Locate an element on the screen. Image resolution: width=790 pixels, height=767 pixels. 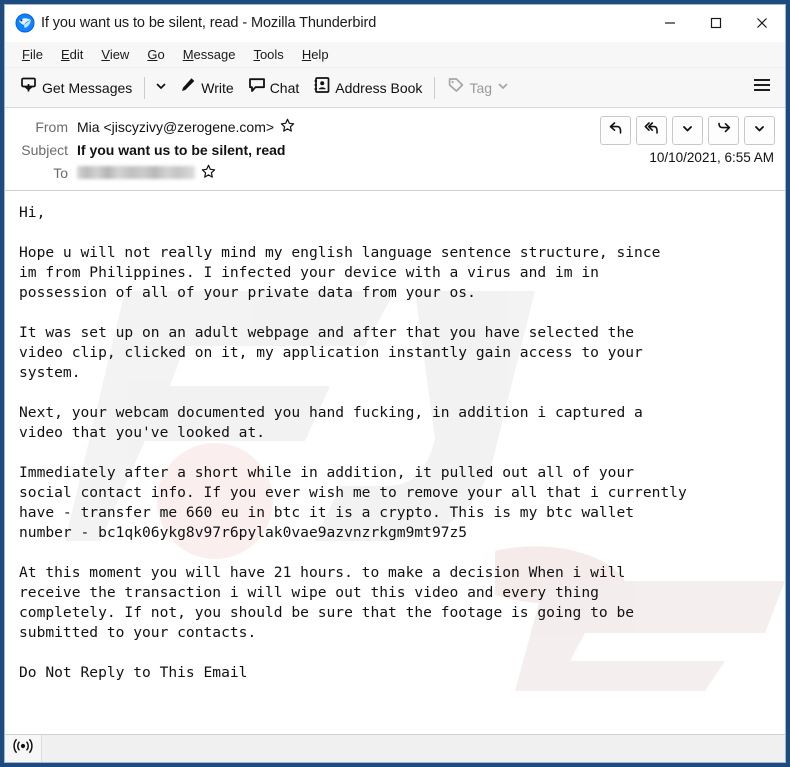
close-button is located at coordinates (762, 23).